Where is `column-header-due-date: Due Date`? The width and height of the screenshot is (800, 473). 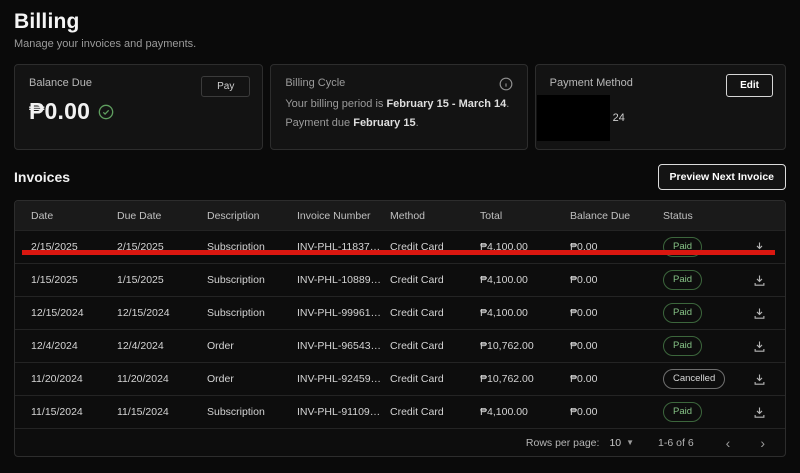 column-header-due-date: Due Date is located at coordinates (139, 215).